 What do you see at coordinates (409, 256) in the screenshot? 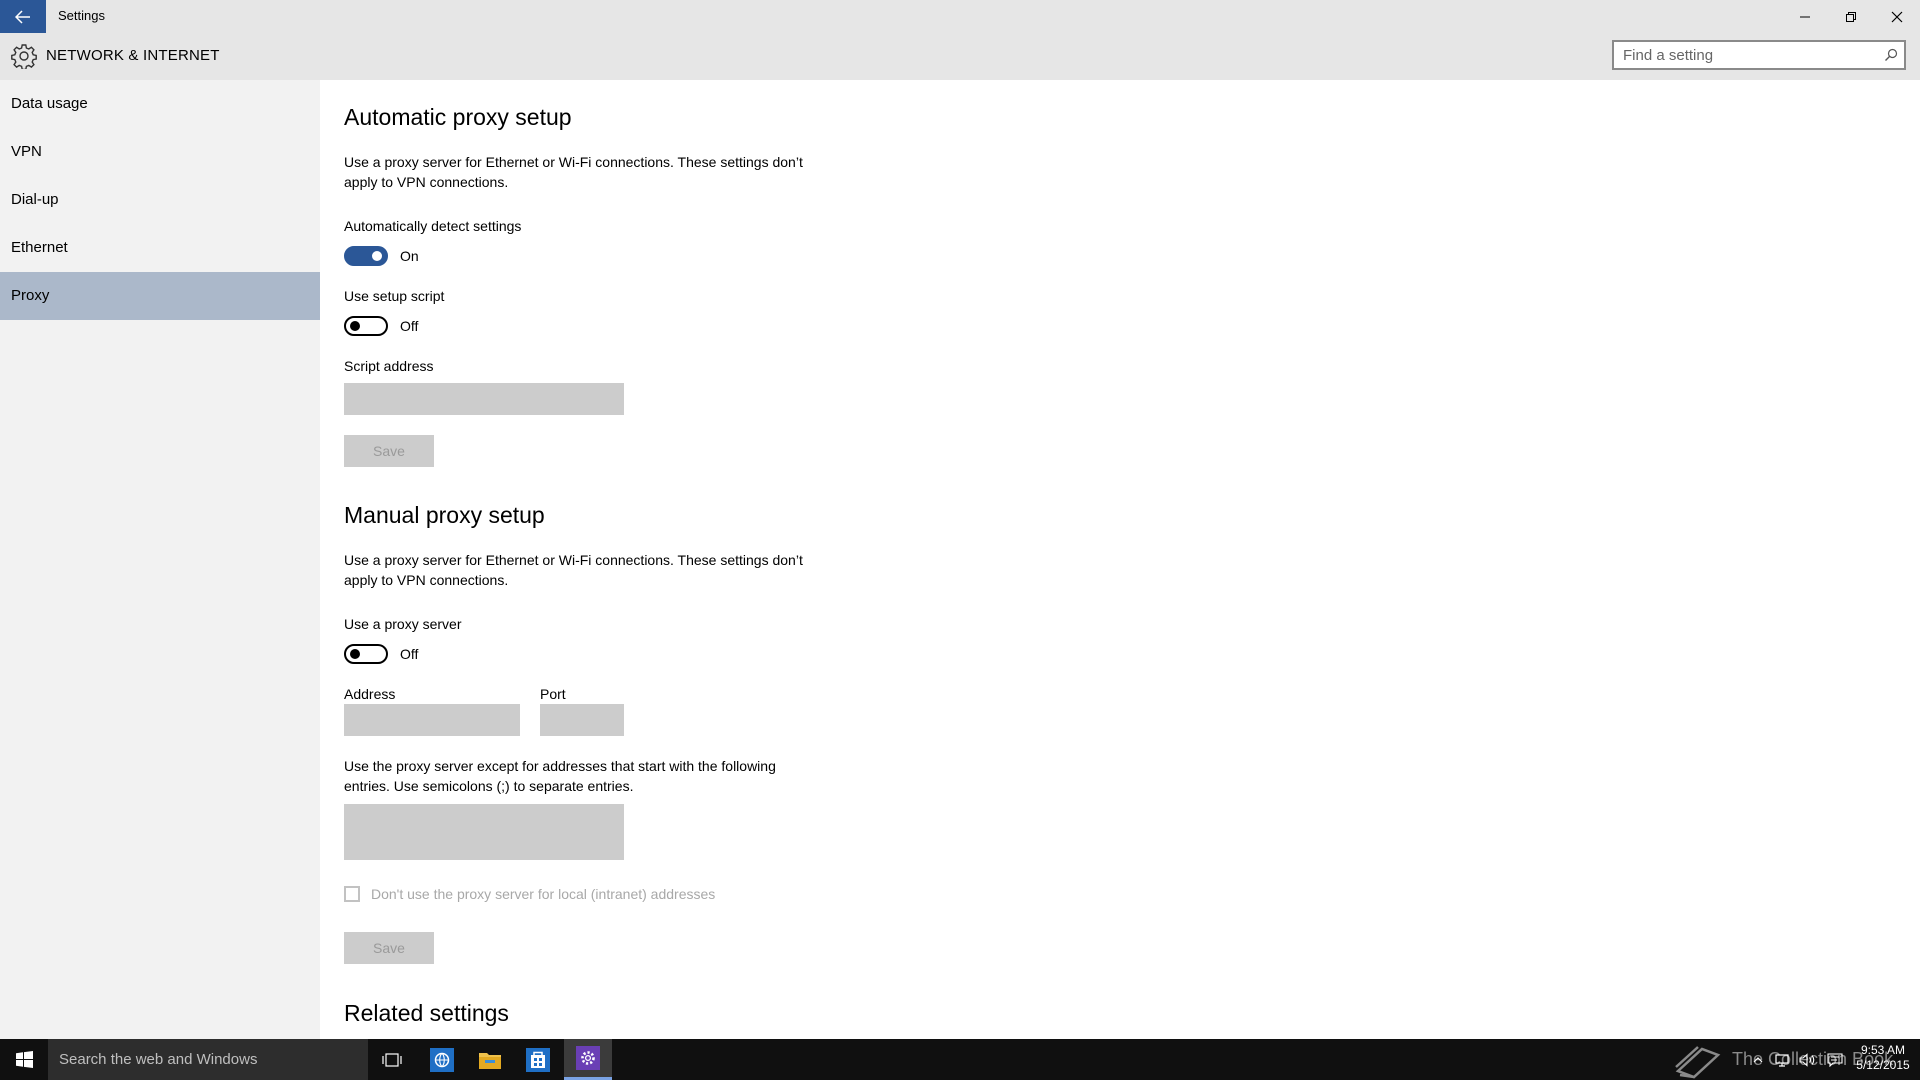
I see `auto-detect-state: On` at bounding box center [409, 256].